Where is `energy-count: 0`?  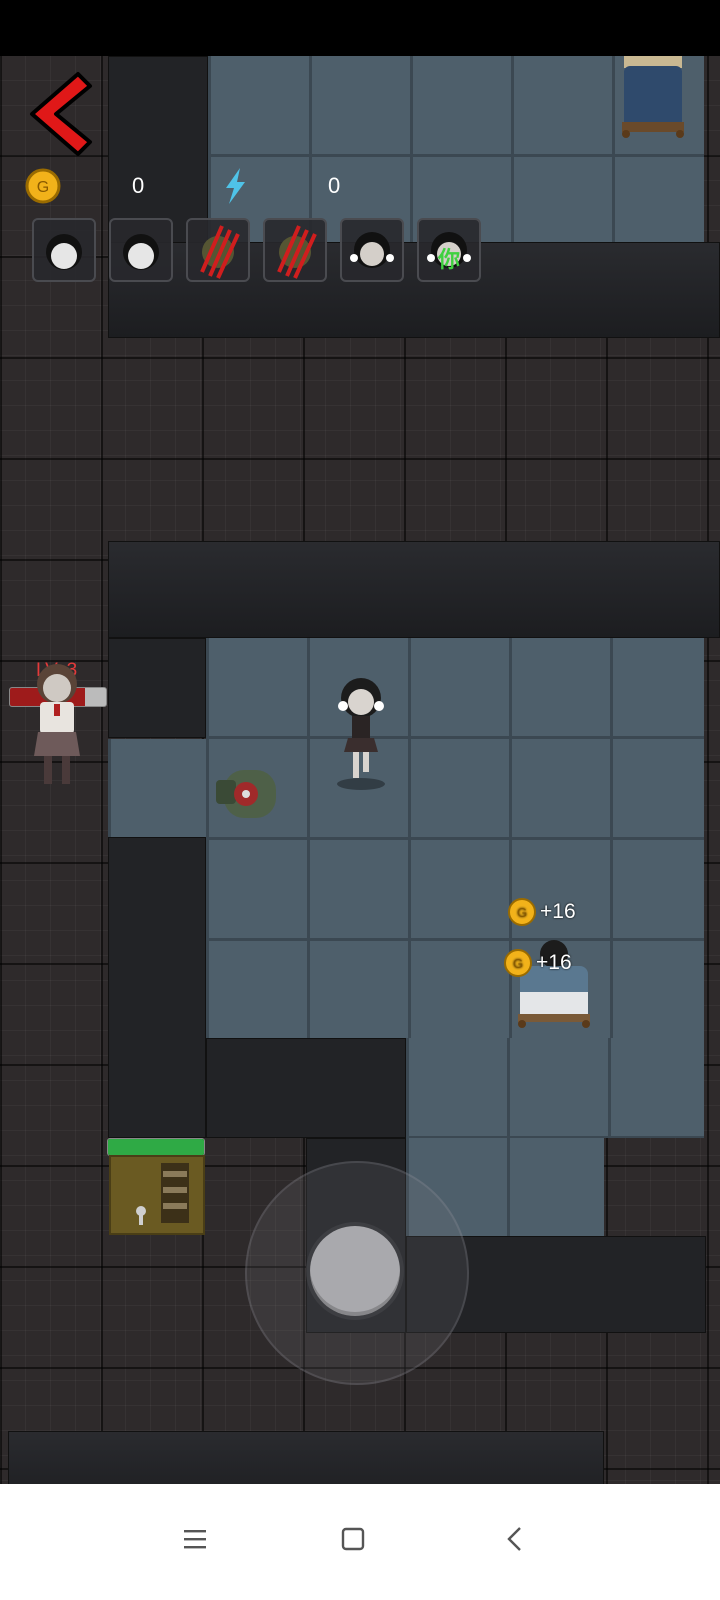
energy-count: 0 is located at coordinates (334, 185).